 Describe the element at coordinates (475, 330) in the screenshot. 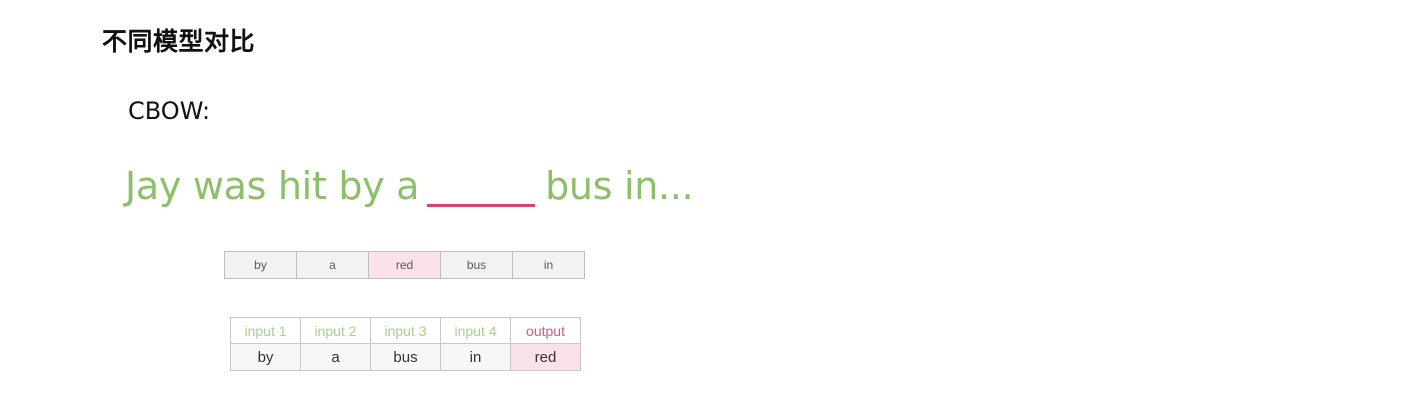

I see `io-header-cell: input 4` at that location.